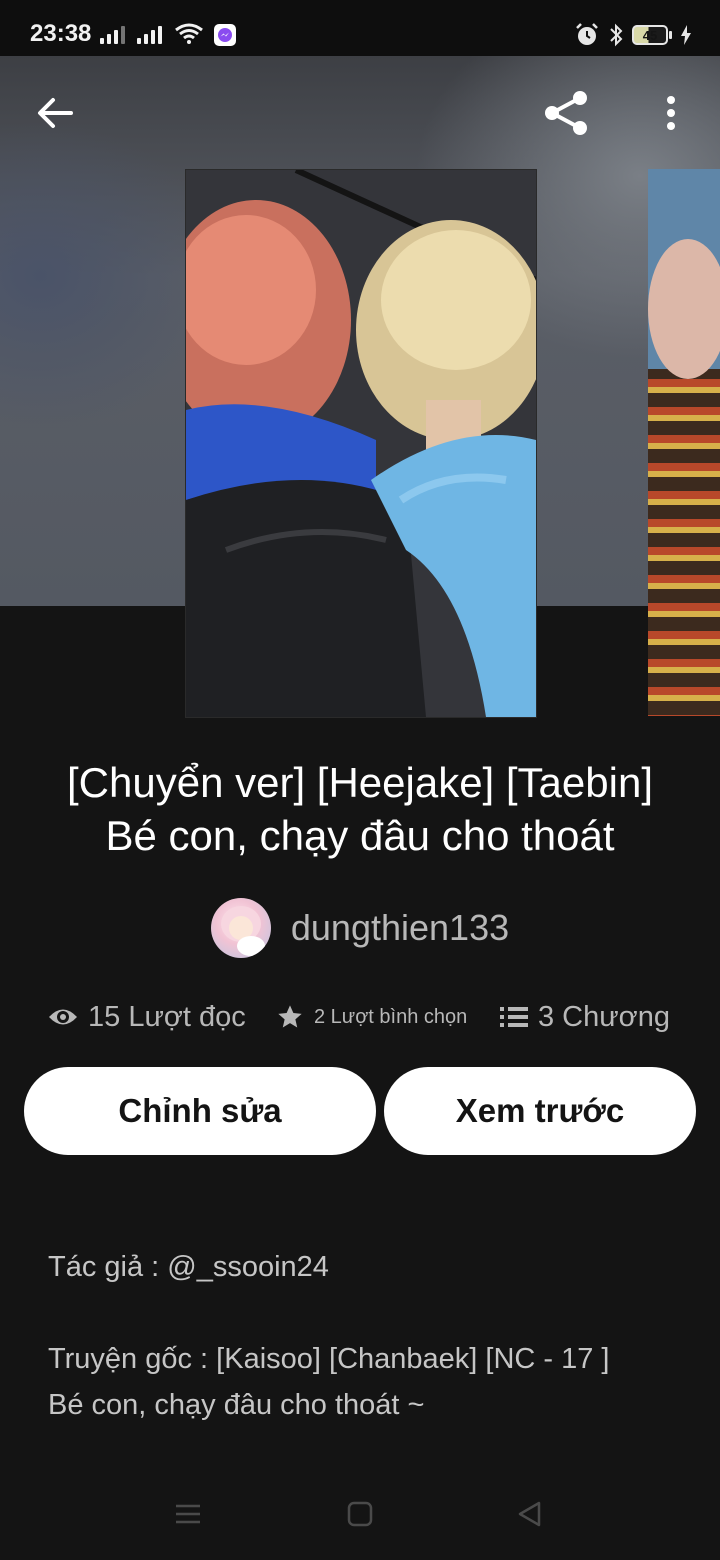 This screenshot has height=1560, width=720. I want to click on home-icon, so click(360, 1514).